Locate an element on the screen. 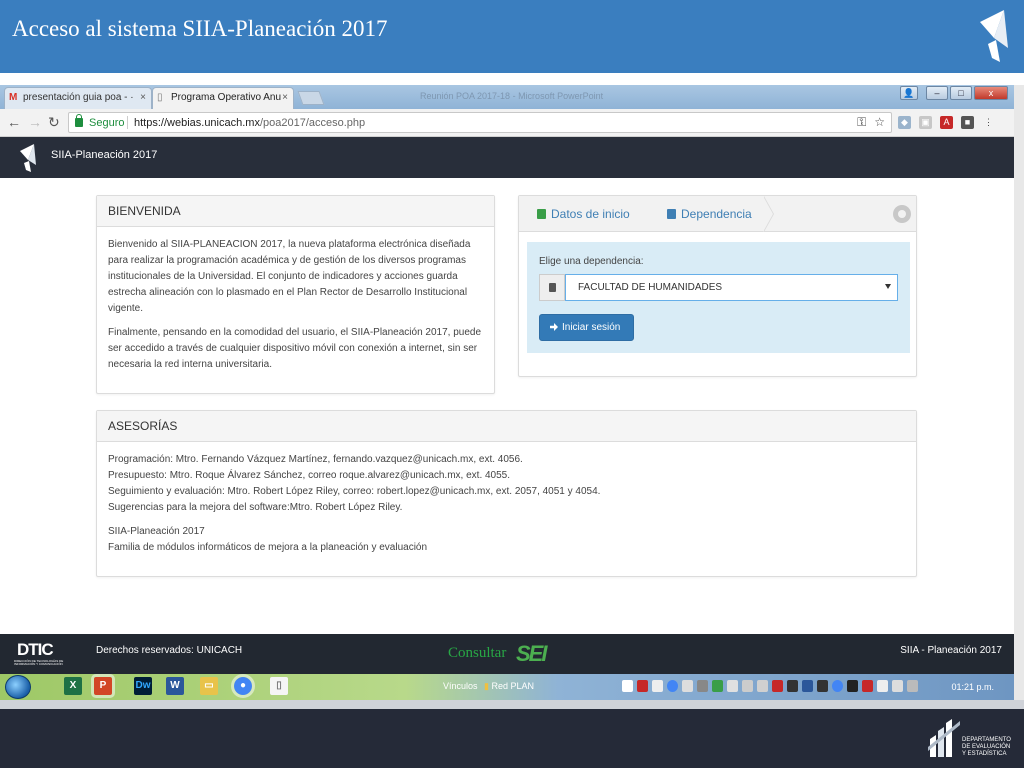 The image size is (1024, 768). sign-in-icon is located at coordinates (554, 327).